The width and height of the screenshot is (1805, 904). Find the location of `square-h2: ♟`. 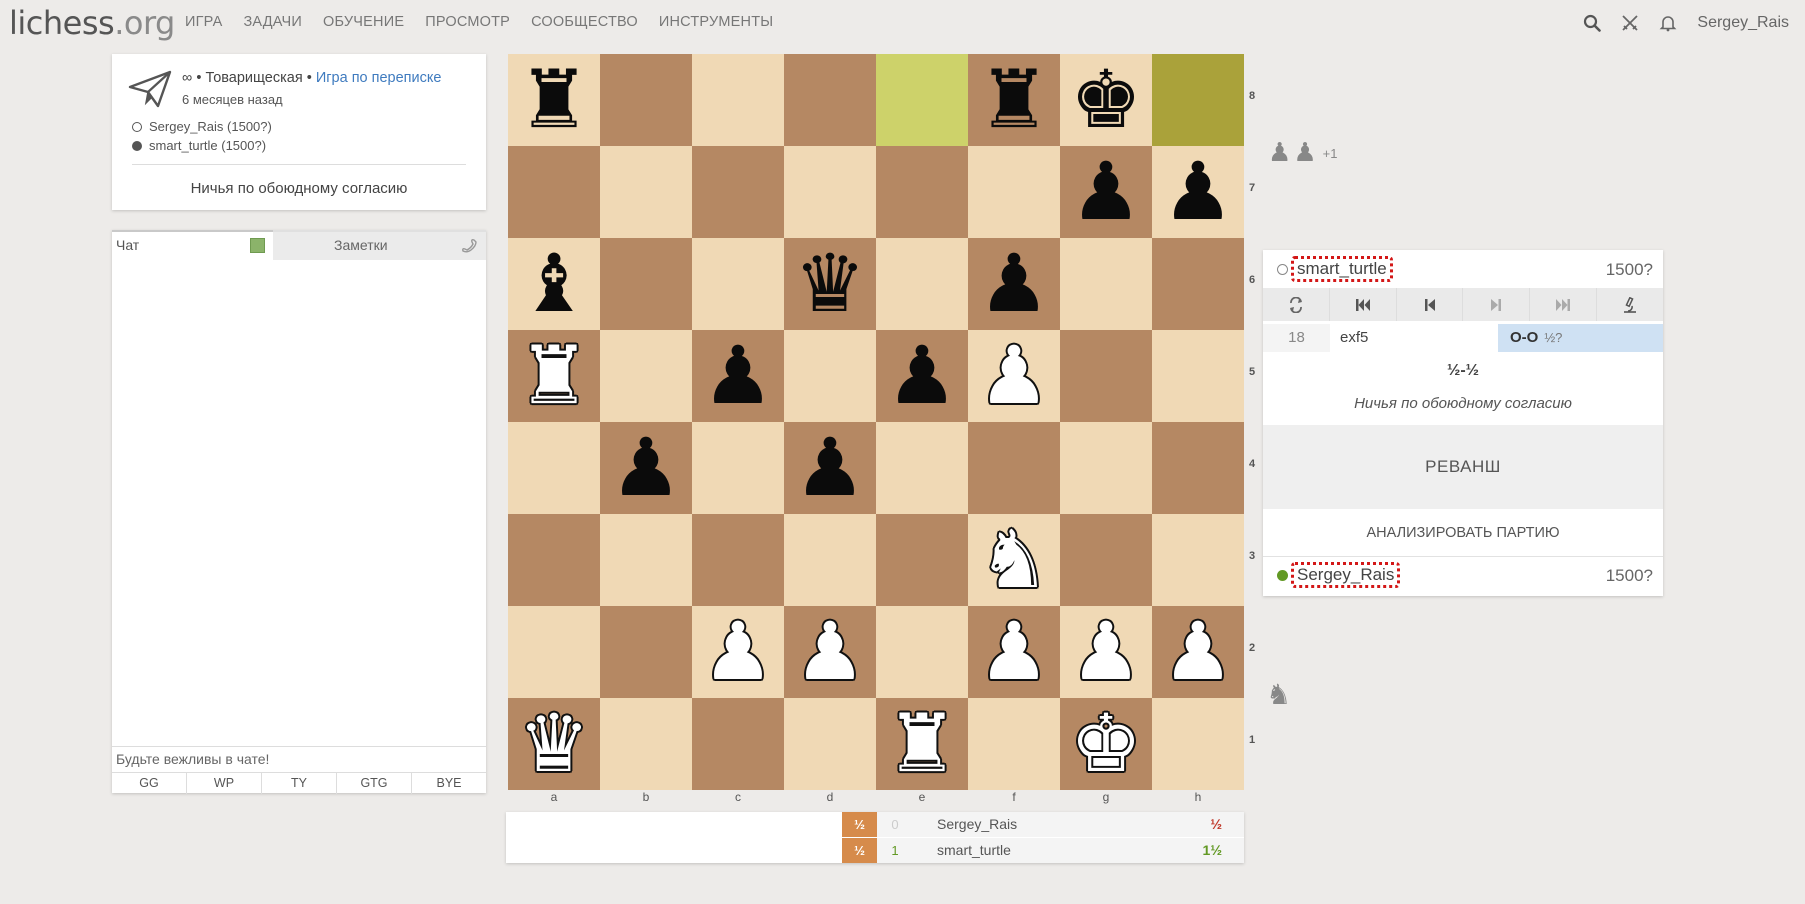

square-h2: ♟ is located at coordinates (1198, 652).